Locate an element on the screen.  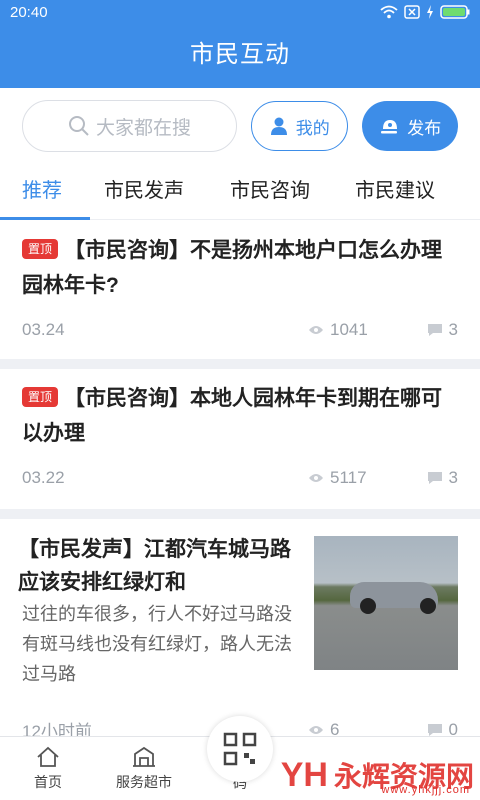
post-meta: 03.24 1041 3 is located at coordinates (240, 330).